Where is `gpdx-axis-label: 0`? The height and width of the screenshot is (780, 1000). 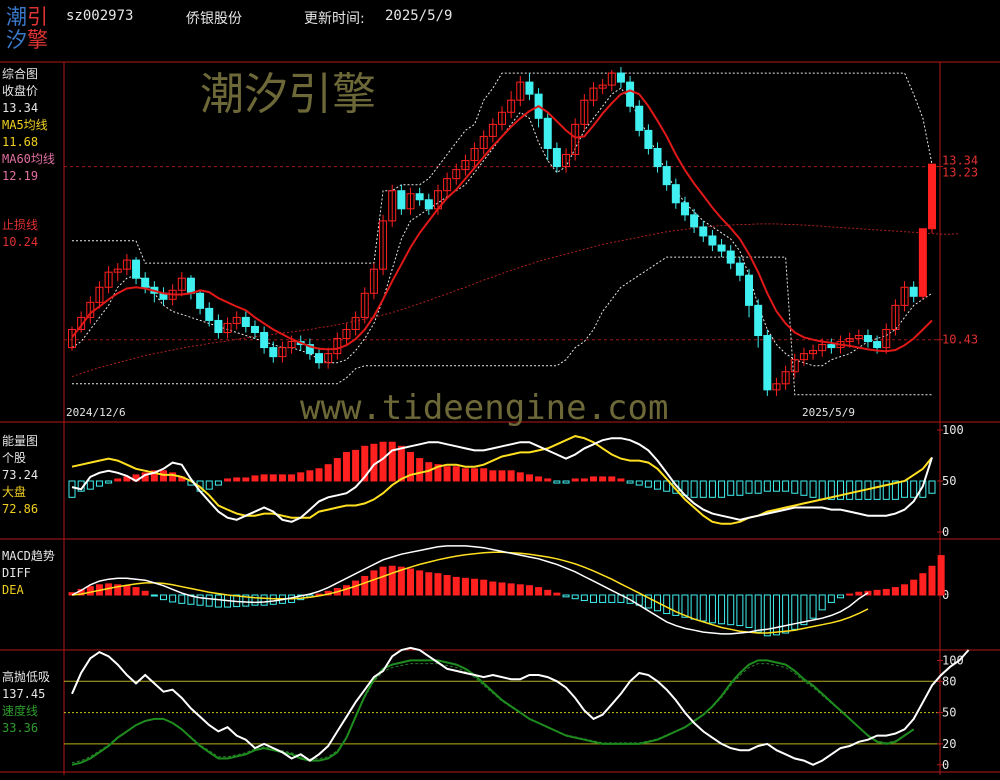
gpdx-axis-label: 0 is located at coordinates (945, 765).